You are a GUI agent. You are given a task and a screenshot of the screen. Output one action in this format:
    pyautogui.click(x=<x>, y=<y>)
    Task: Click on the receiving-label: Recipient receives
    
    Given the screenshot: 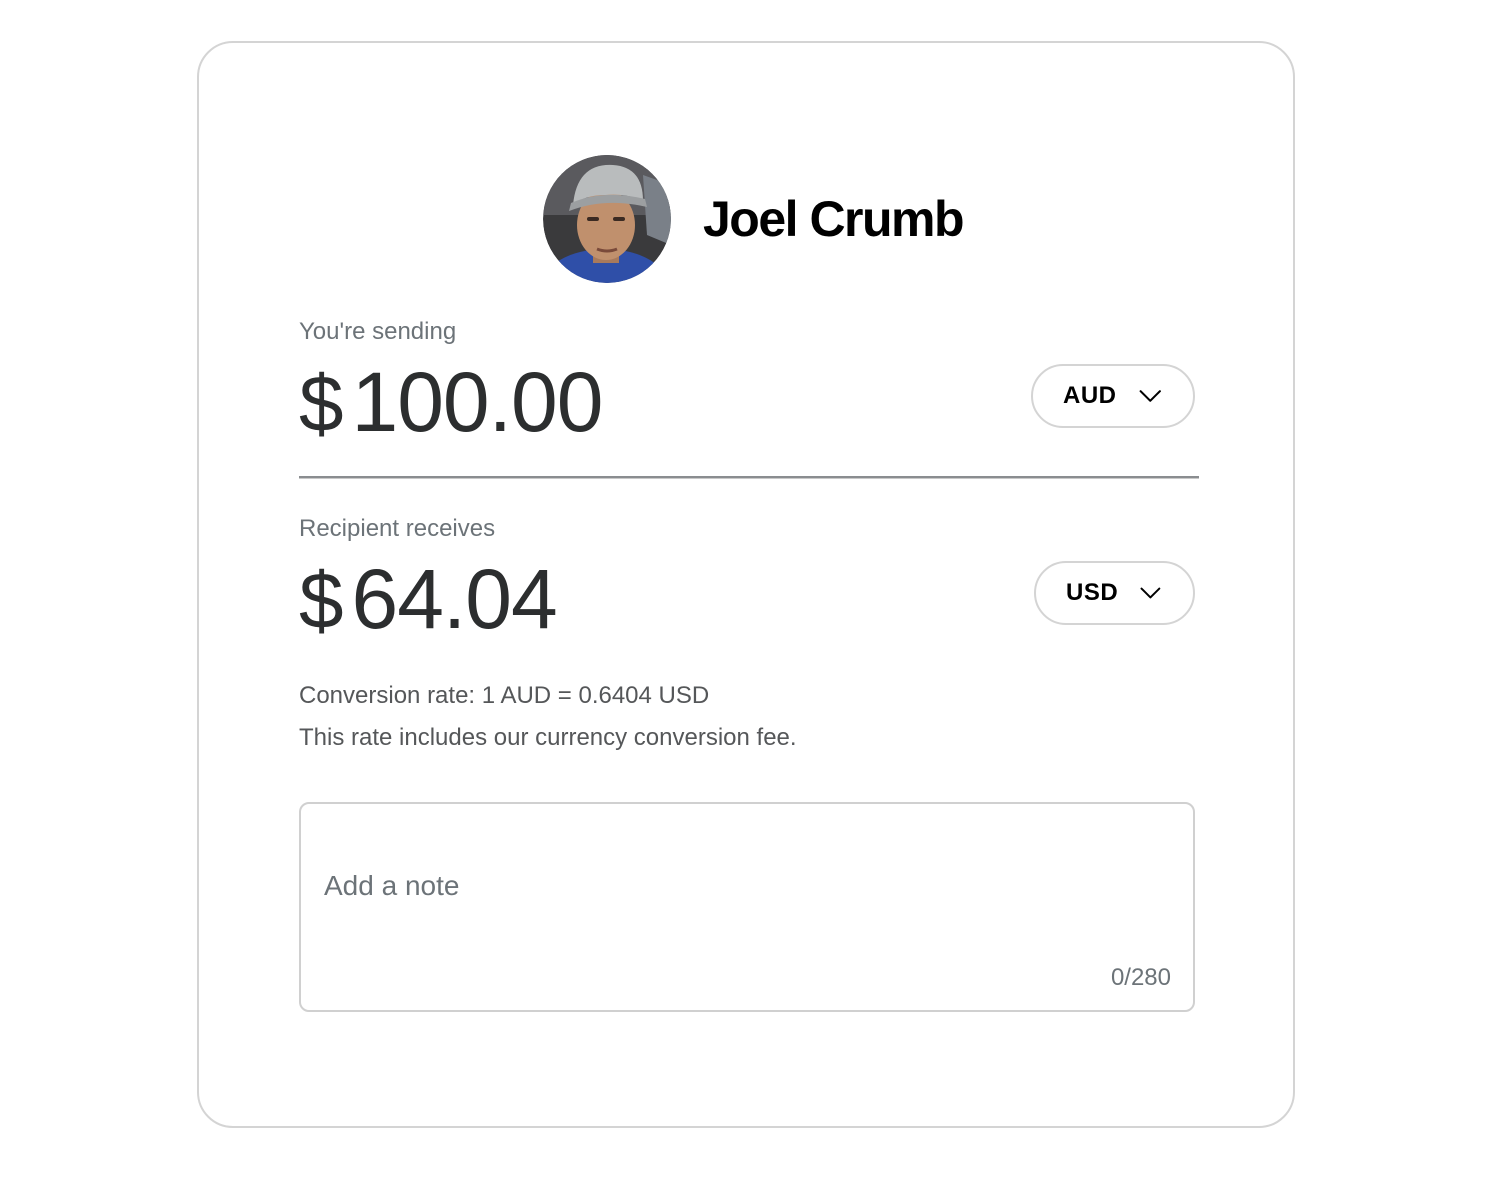 What is the action you would take?
    pyautogui.click(x=397, y=528)
    